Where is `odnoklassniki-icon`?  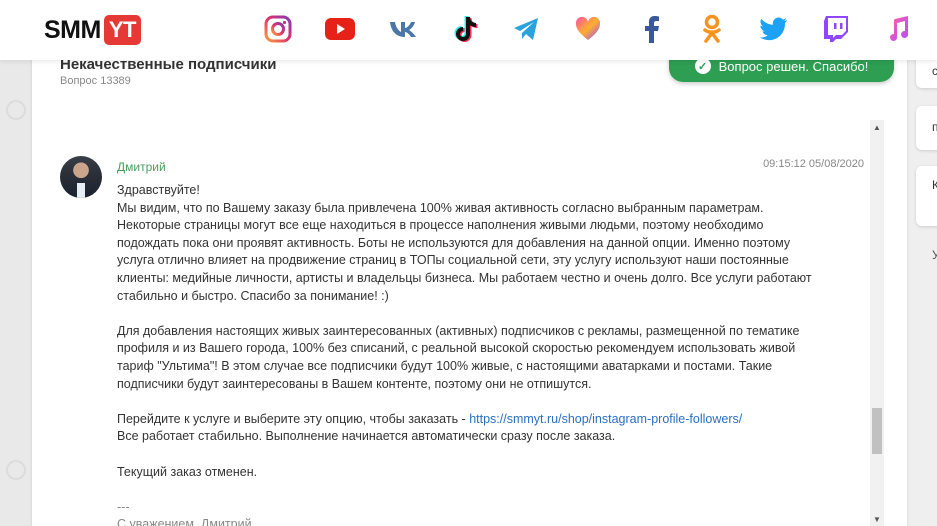
odnoklassniki-icon is located at coordinates (712, 29).